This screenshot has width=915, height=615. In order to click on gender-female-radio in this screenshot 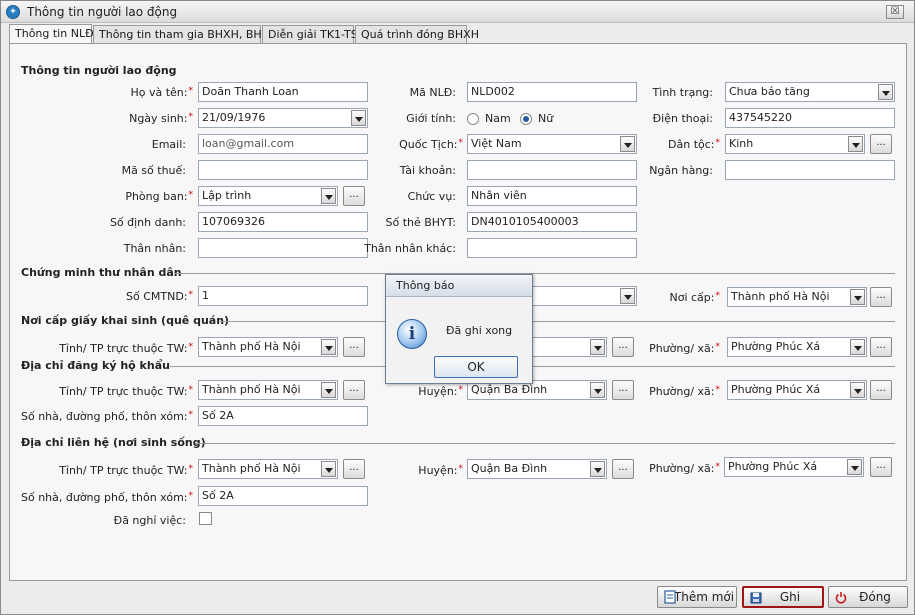, I will do `click(526, 119)`.